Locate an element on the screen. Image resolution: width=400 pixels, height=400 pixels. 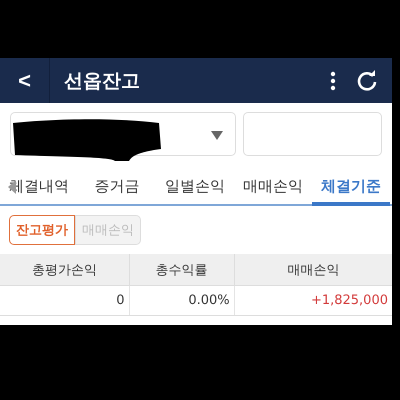
column-header: 매매손익 is located at coordinates (313, 270).